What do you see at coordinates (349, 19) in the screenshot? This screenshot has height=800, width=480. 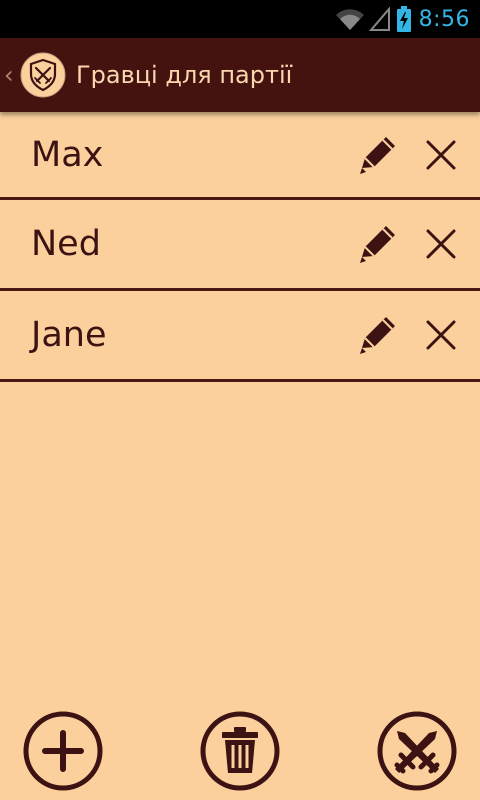 I see `wifi-icon` at bounding box center [349, 19].